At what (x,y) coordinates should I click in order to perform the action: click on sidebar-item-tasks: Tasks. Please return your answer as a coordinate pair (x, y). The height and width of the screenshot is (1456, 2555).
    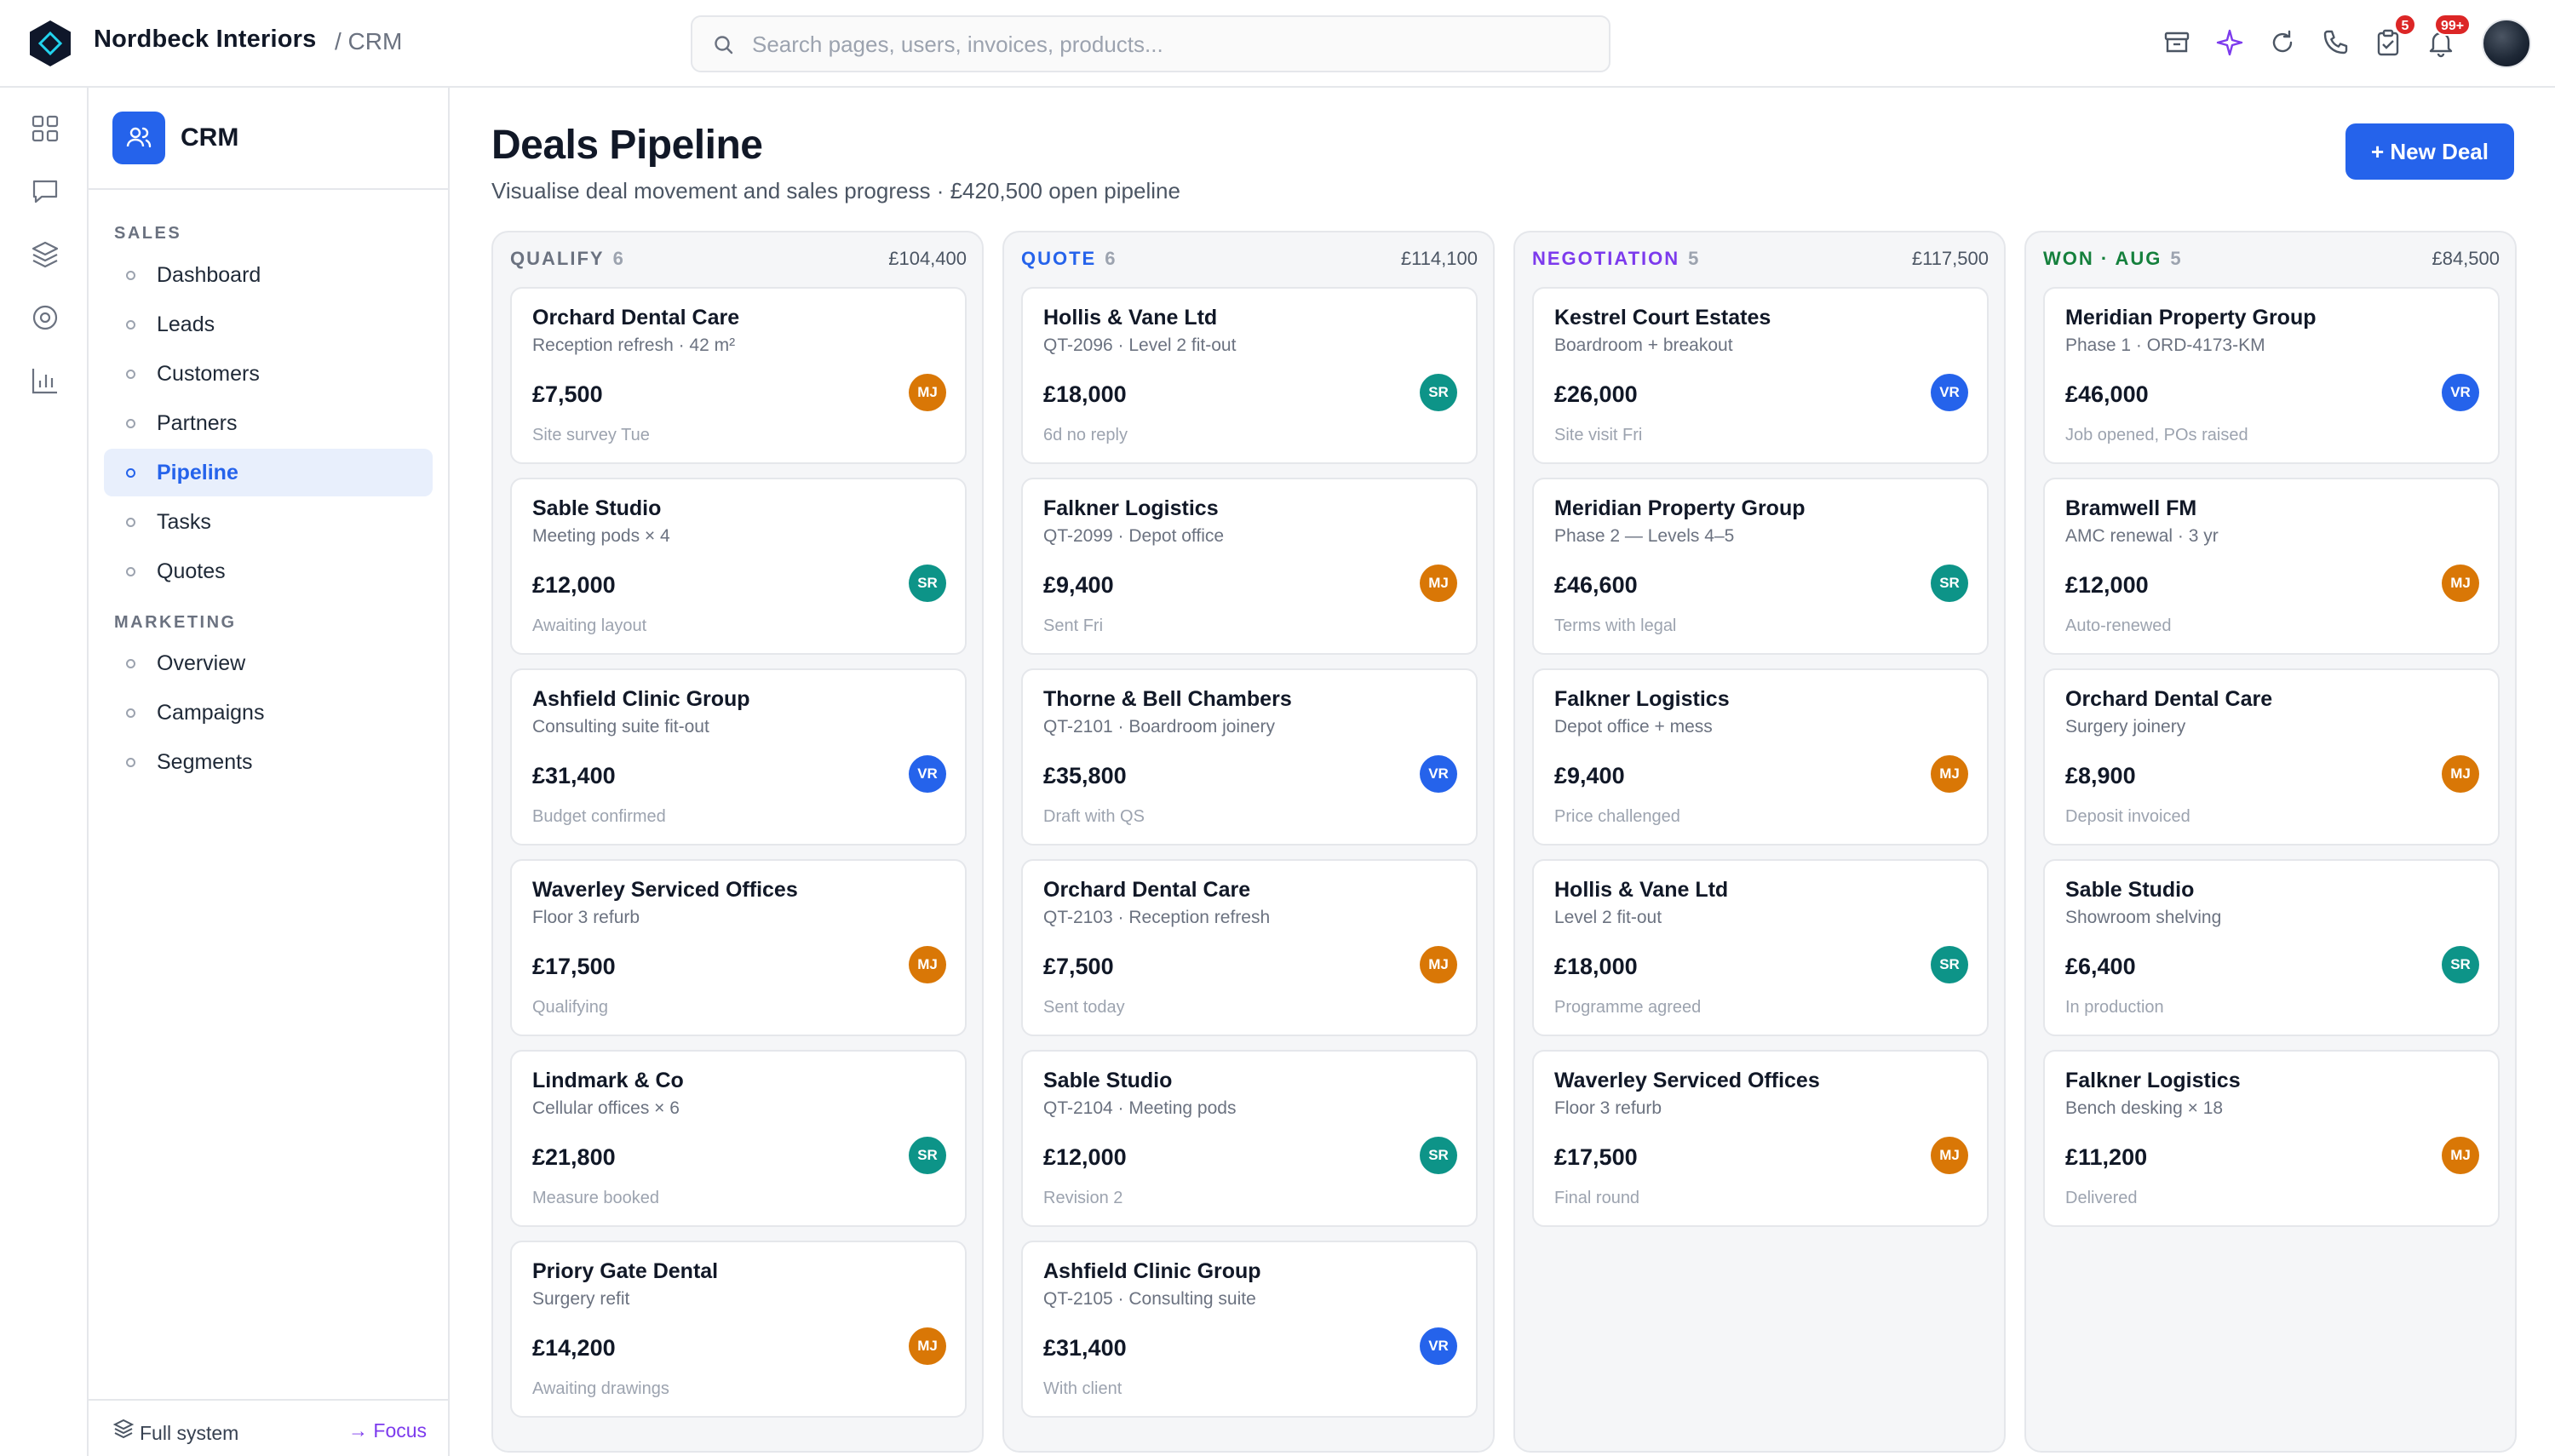
    Looking at the image, I should click on (268, 522).